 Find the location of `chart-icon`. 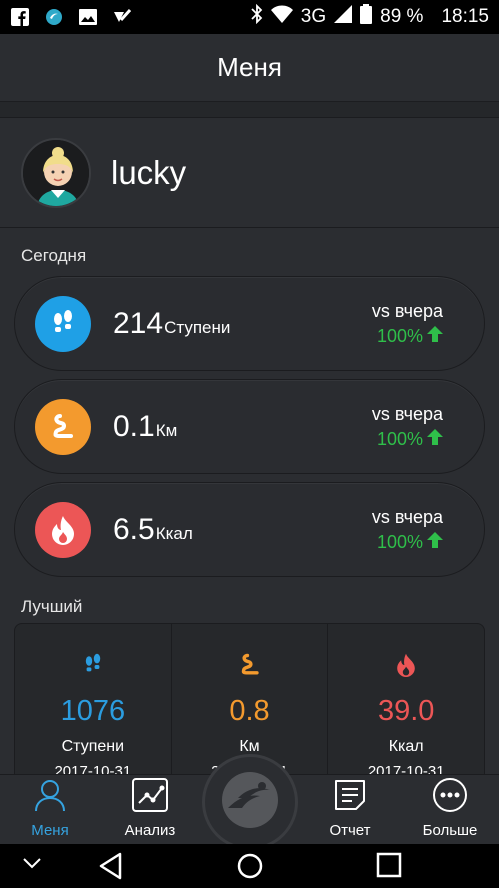

chart-icon is located at coordinates (150, 797).